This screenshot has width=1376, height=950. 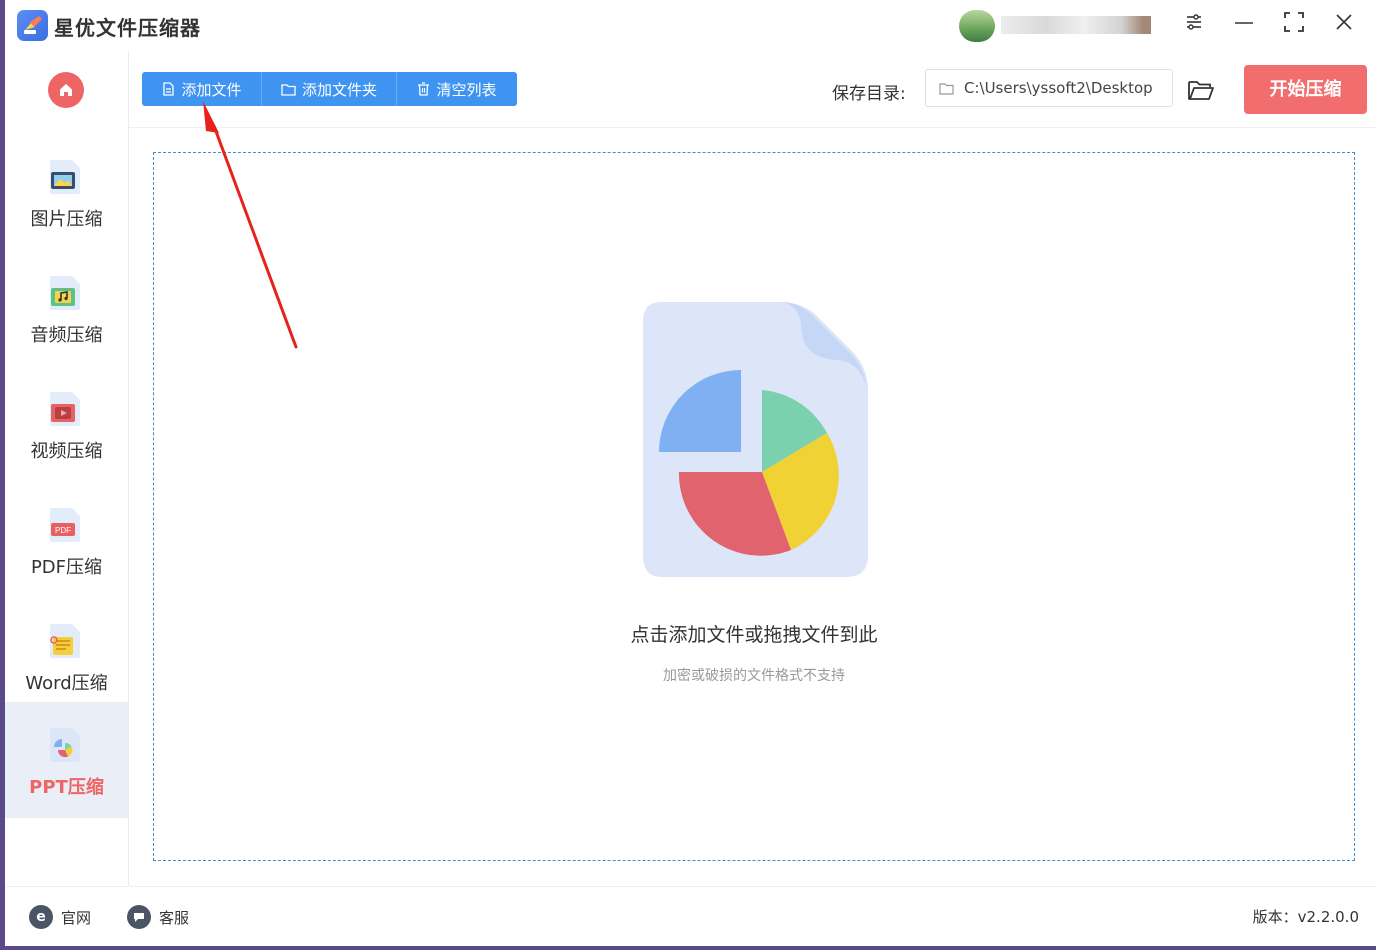 I want to click on website-link: e 官网, so click(x=60, y=917).